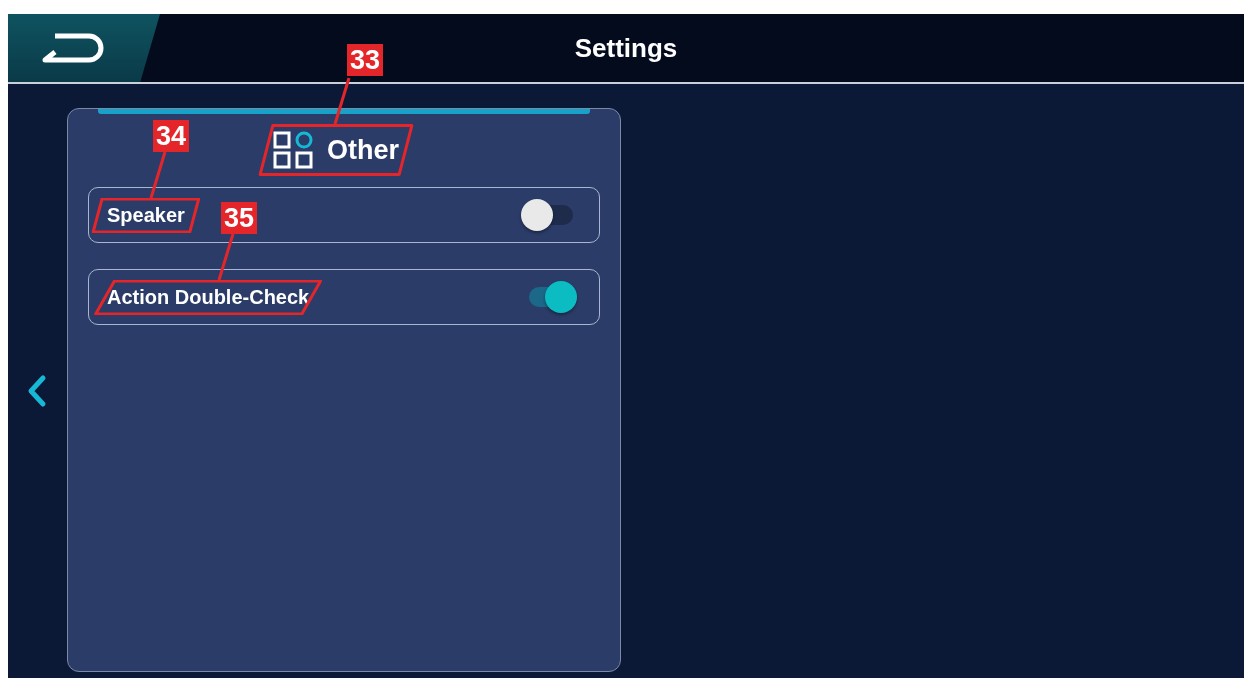 The width and height of the screenshot is (1244, 678). Describe the element at coordinates (365, 60) in the screenshot. I see `callout-number: 33` at that location.